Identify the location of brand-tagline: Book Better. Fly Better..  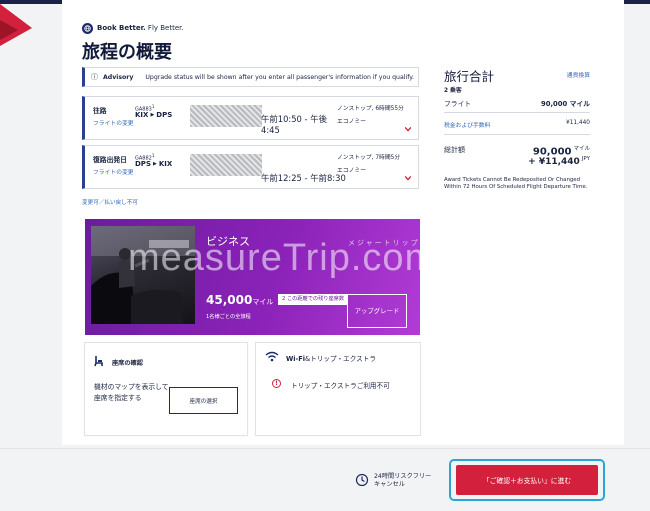
(133, 28).